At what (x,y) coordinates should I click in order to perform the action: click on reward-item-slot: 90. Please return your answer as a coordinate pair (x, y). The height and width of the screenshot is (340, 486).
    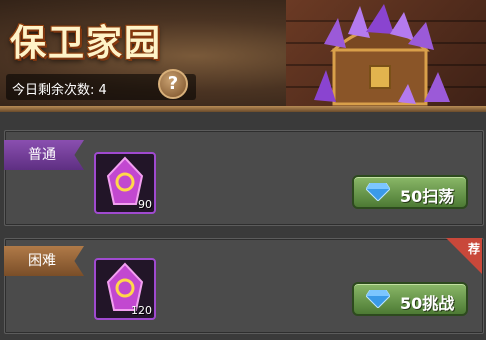
    Looking at the image, I should click on (125, 183).